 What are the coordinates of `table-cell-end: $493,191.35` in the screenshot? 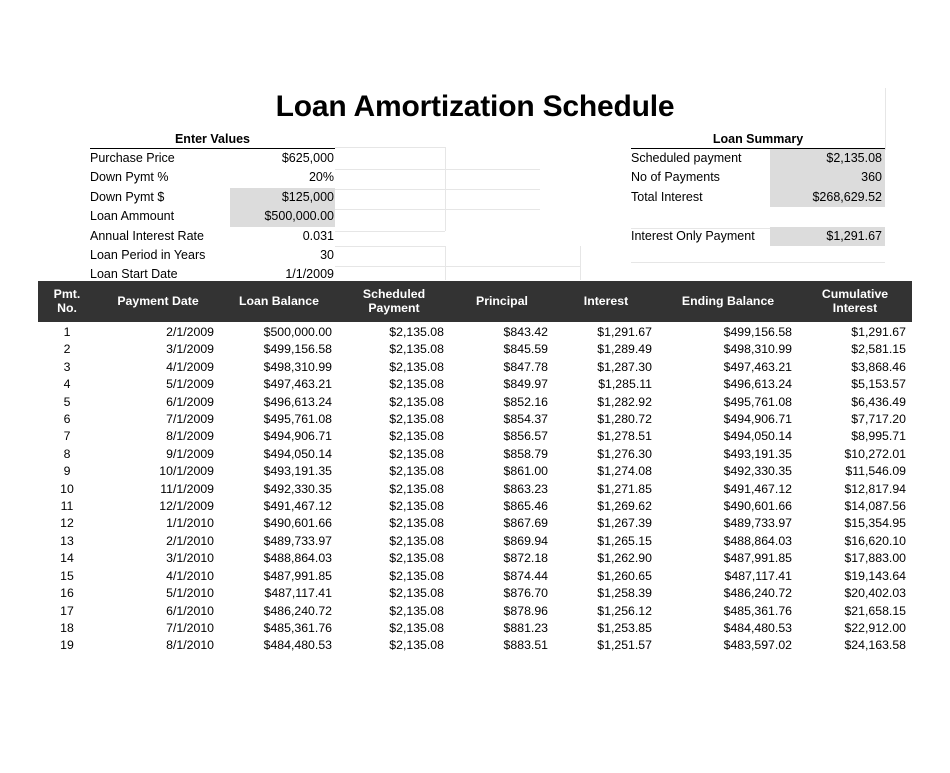 It's located at (757, 453).